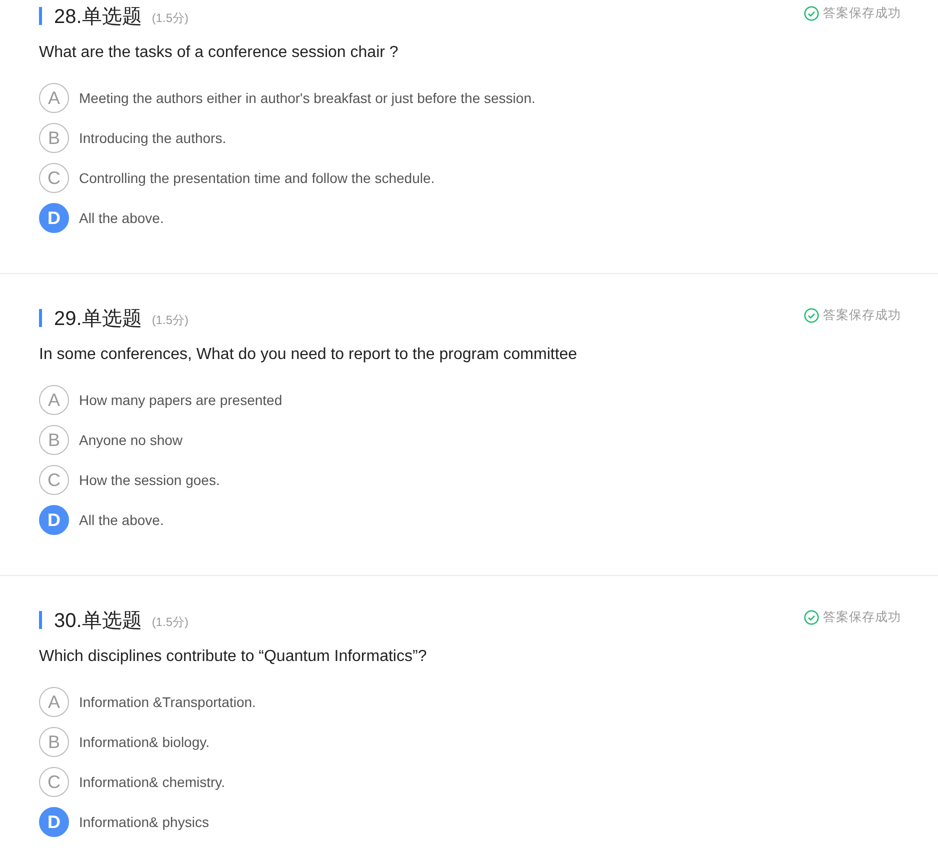  I want to click on option-text: Information& physics, so click(144, 822).